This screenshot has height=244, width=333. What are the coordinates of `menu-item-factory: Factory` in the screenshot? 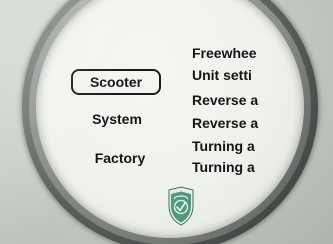 It's located at (120, 158).